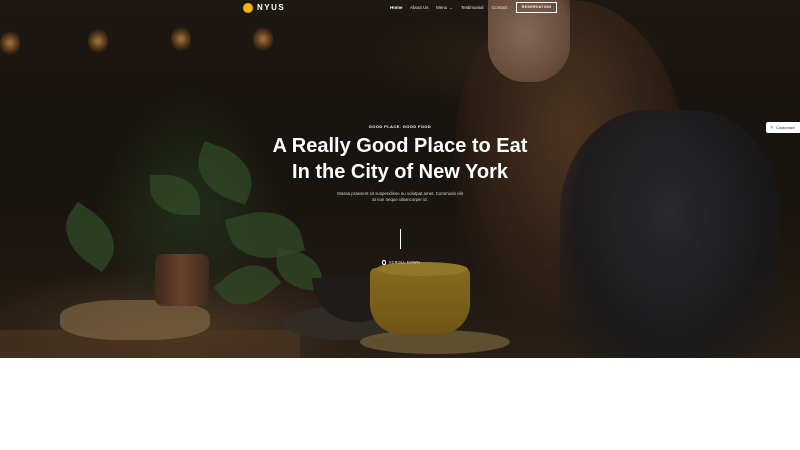 The image size is (800, 450). Describe the element at coordinates (405, 262) in the screenshot. I see `scroll-down-label: SCROLL DOWN` at that location.